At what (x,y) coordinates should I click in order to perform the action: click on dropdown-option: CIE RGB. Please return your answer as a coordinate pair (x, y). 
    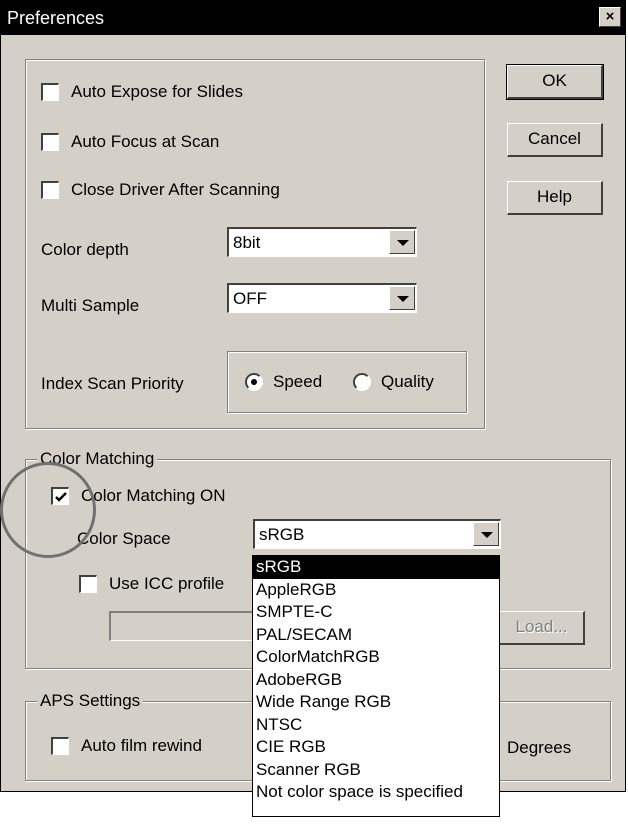
    Looking at the image, I should click on (376, 747).